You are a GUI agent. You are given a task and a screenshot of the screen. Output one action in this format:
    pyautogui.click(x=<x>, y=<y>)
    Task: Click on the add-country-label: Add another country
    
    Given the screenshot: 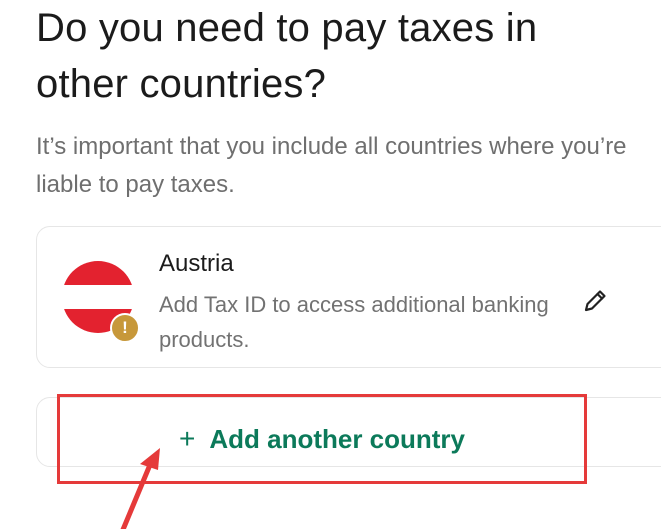 What is the action you would take?
    pyautogui.click(x=337, y=438)
    